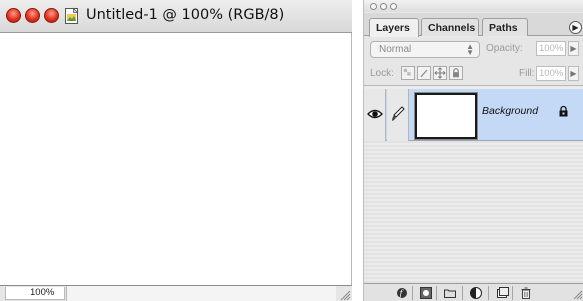 This screenshot has width=583, height=301. What do you see at coordinates (575, 27) in the screenshot?
I see `palette-menu-arrow-icon: ▶` at bounding box center [575, 27].